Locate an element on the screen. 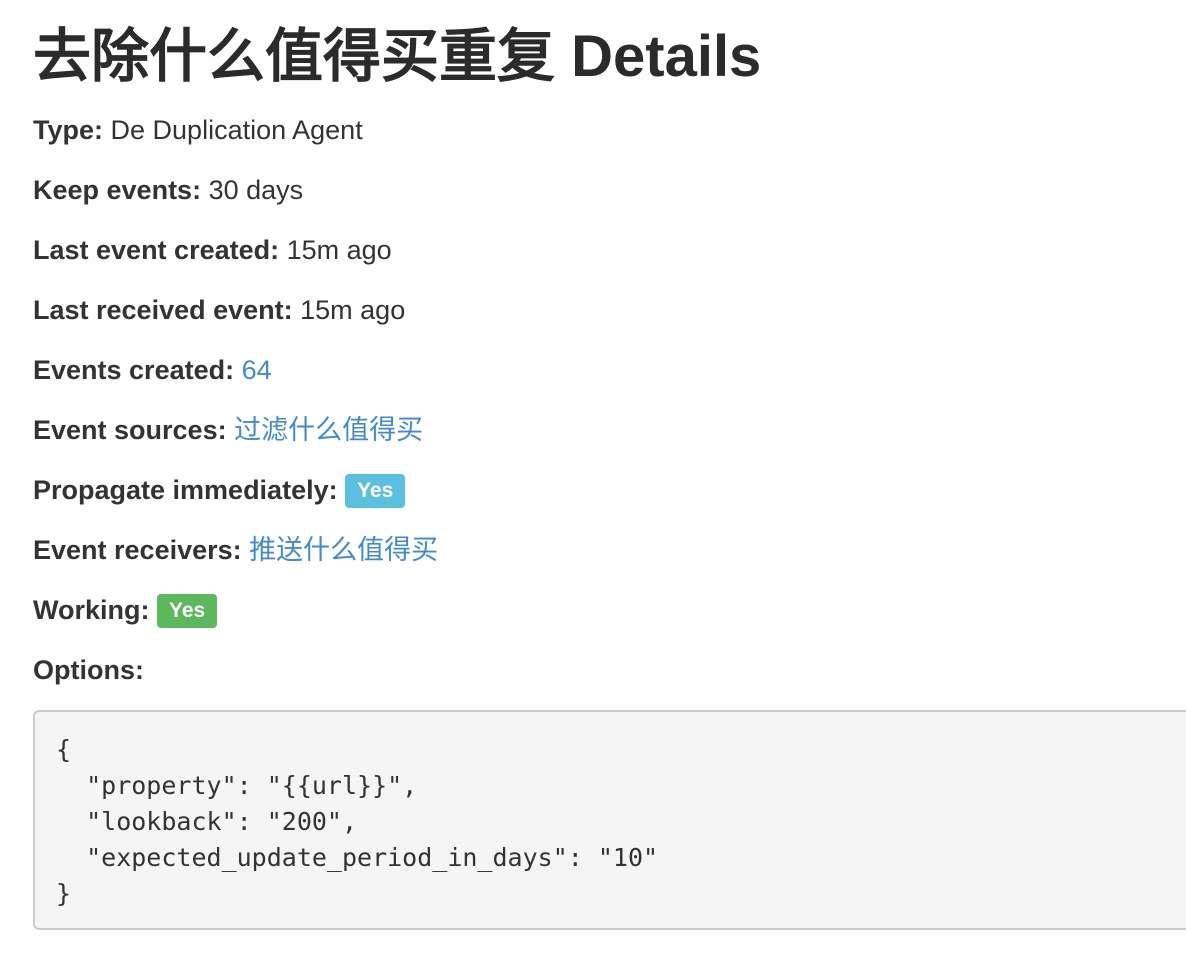  working-label: Working: is located at coordinates (91, 610).